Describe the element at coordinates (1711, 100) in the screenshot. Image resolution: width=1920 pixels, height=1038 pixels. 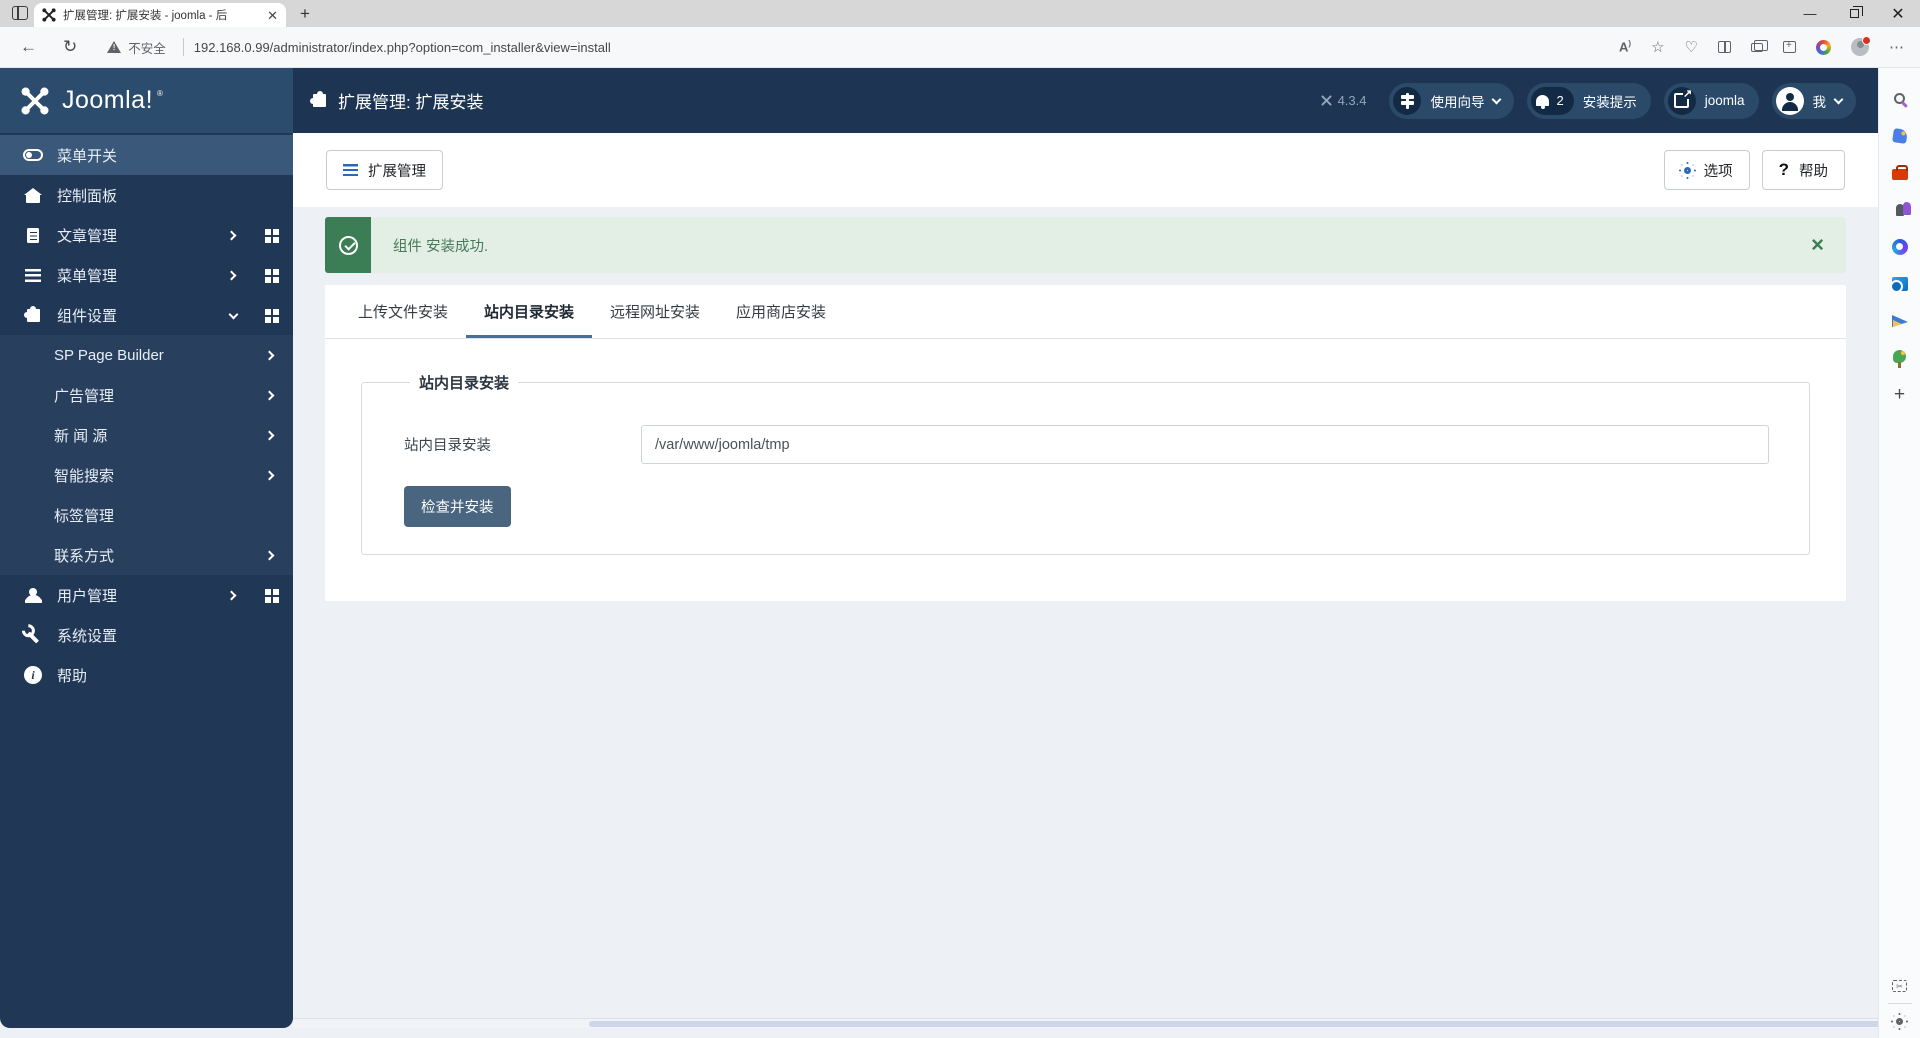
I see `preview-site-button: joomla` at that location.